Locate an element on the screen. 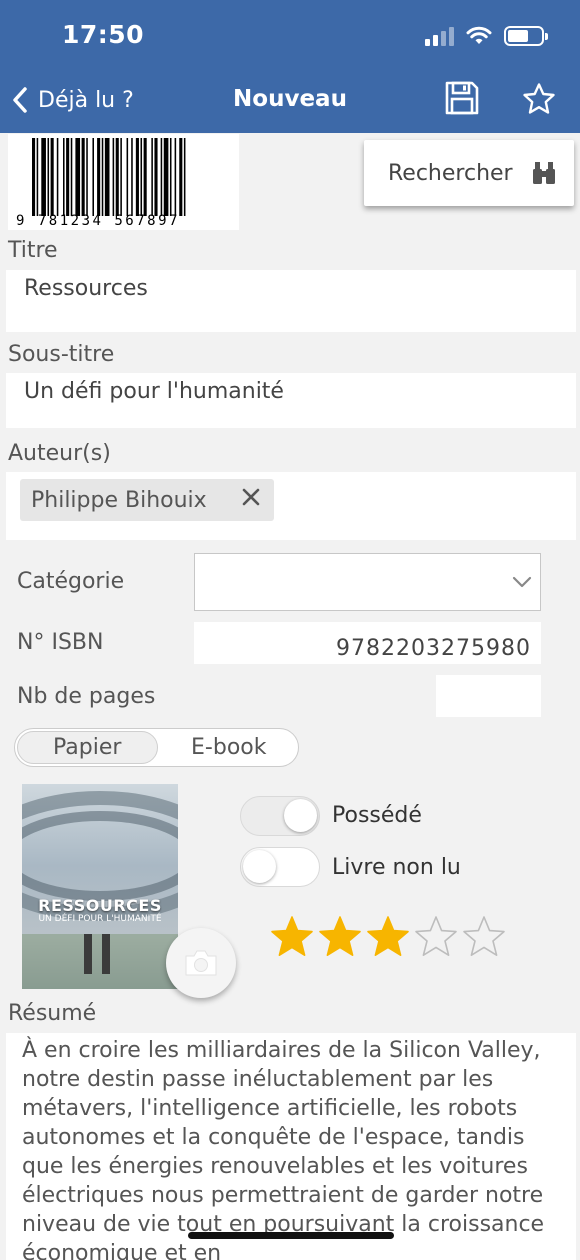 This screenshot has height=1260, width=580. cover-subtitle: UN DÉFI POUR L'HUMANITÉ is located at coordinates (100, 919).